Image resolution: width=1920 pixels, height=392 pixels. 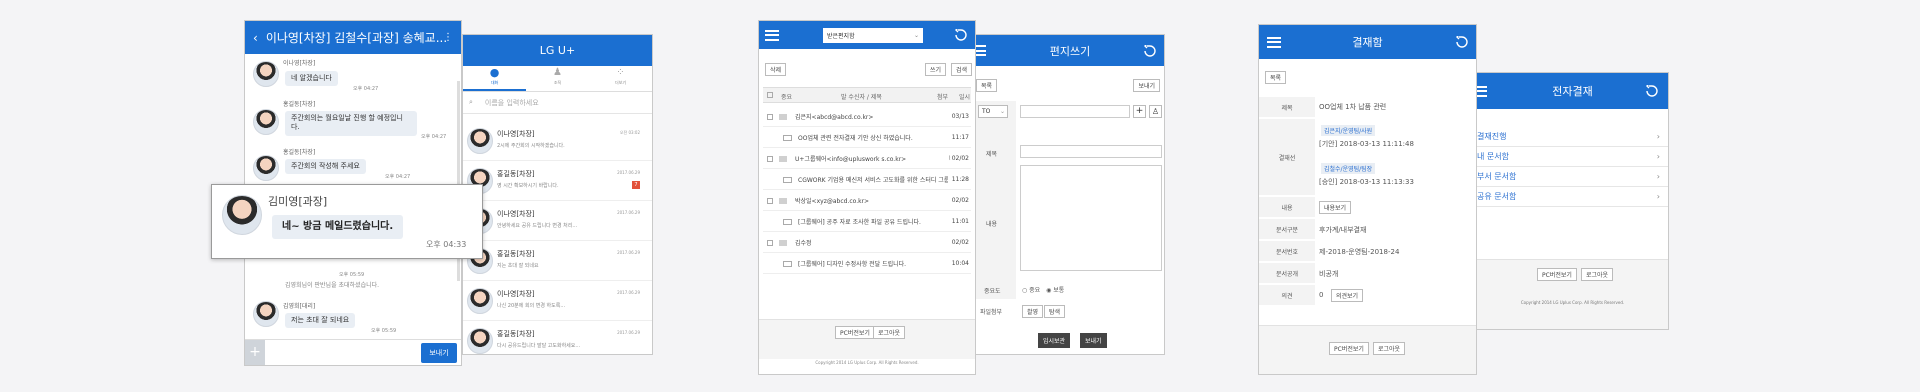 What do you see at coordinates (993, 111) in the screenshot?
I see `to-select: TO ⌄` at bounding box center [993, 111].